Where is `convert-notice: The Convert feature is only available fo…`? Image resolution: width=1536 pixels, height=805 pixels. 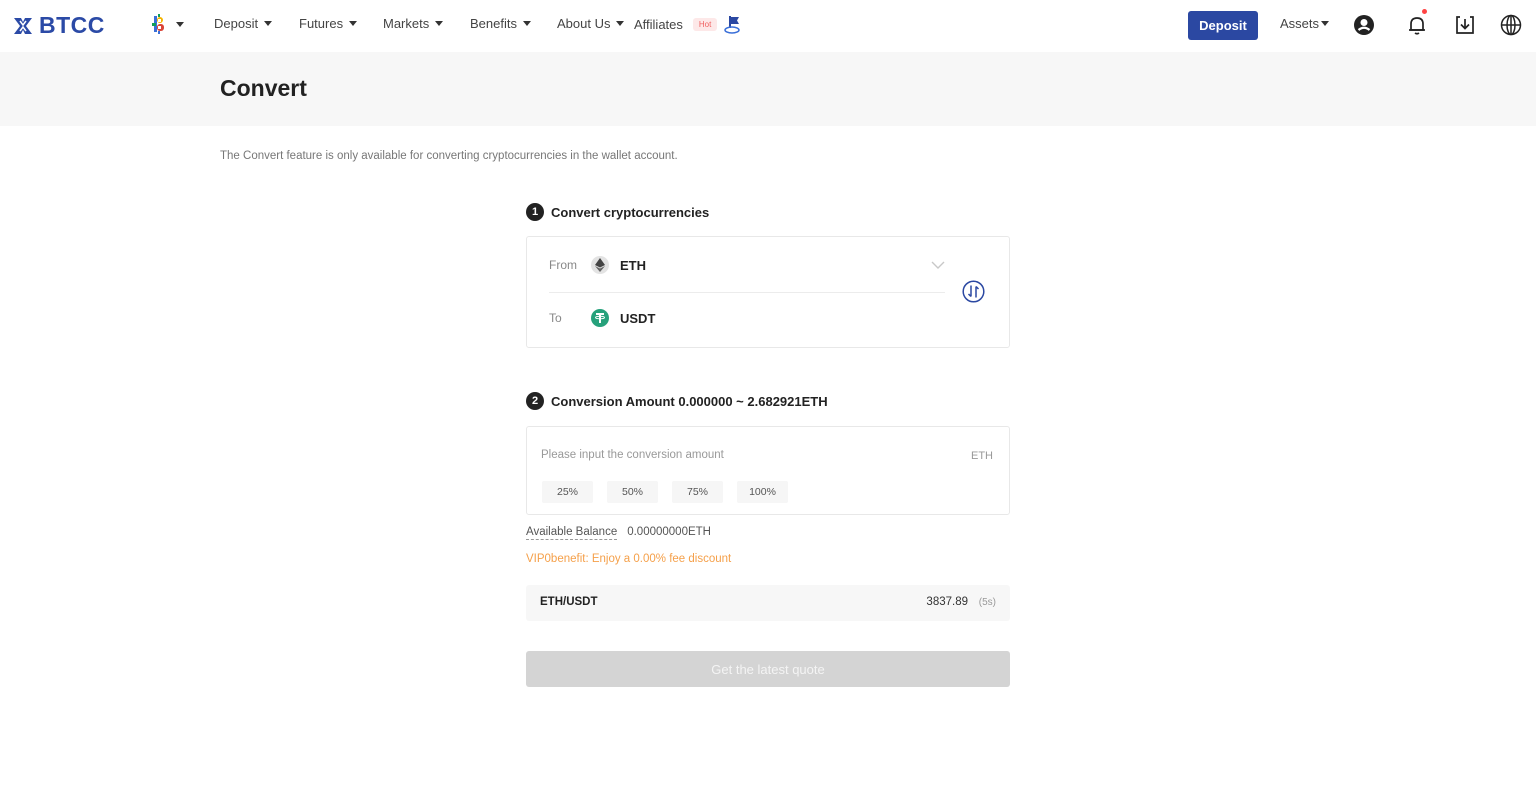
convert-notice: The Convert feature is only available fo… is located at coordinates (449, 156).